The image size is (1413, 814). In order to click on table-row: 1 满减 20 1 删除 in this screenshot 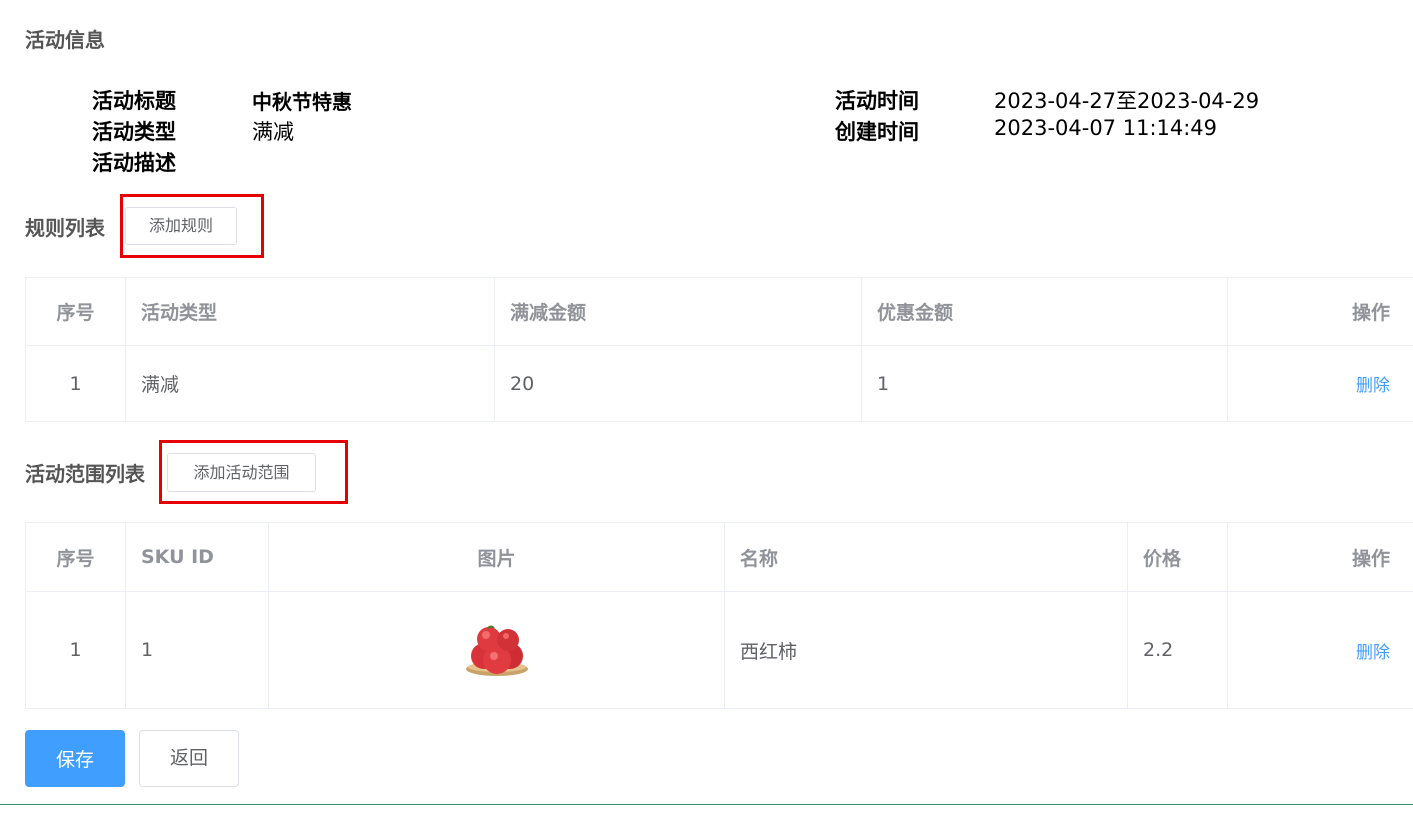, I will do `click(719, 384)`.